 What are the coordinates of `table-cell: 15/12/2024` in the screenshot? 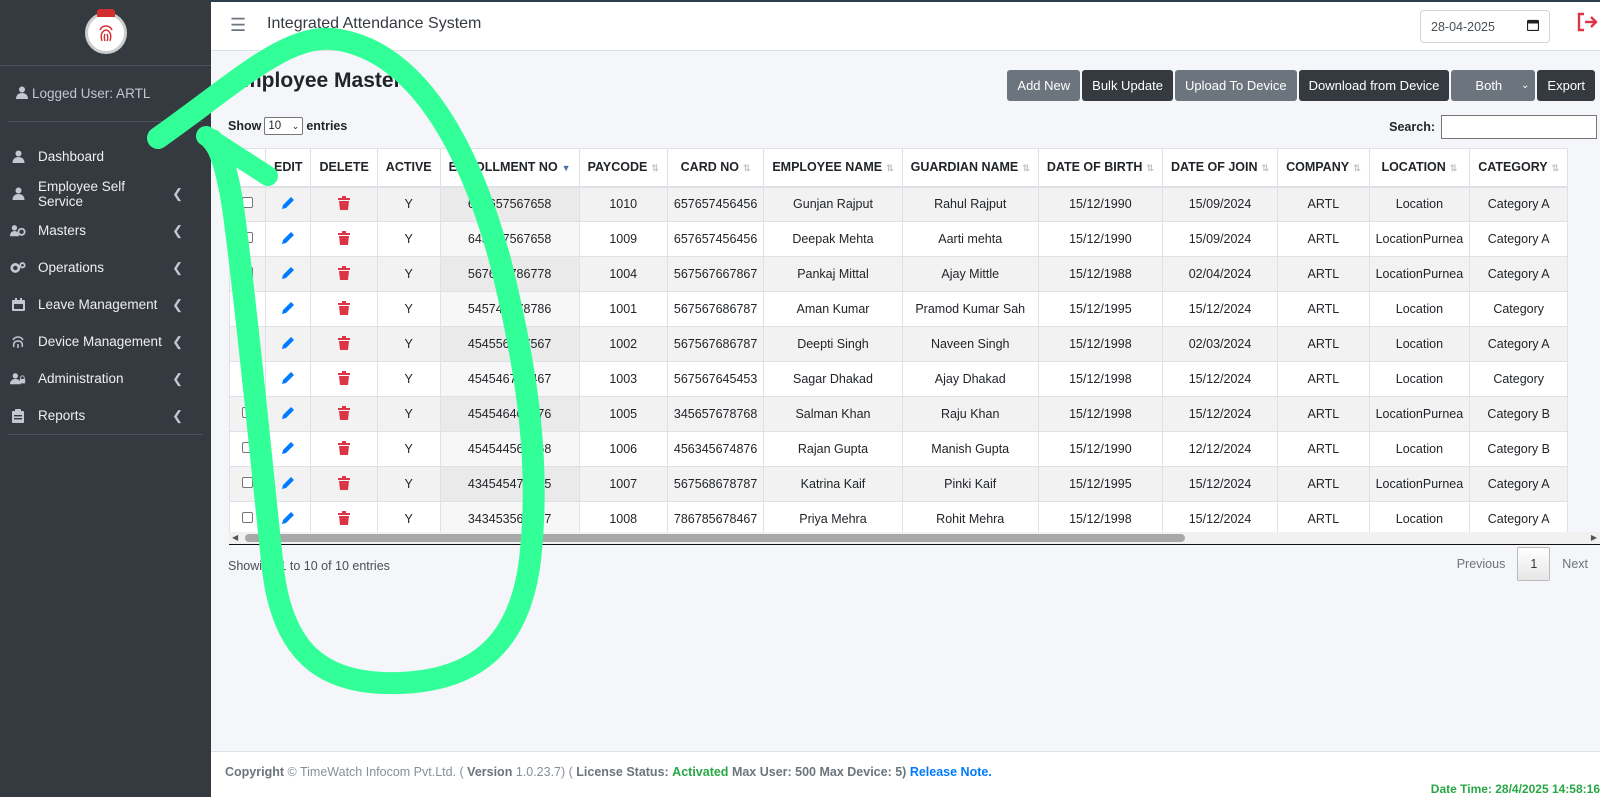 It's located at (1220, 379).